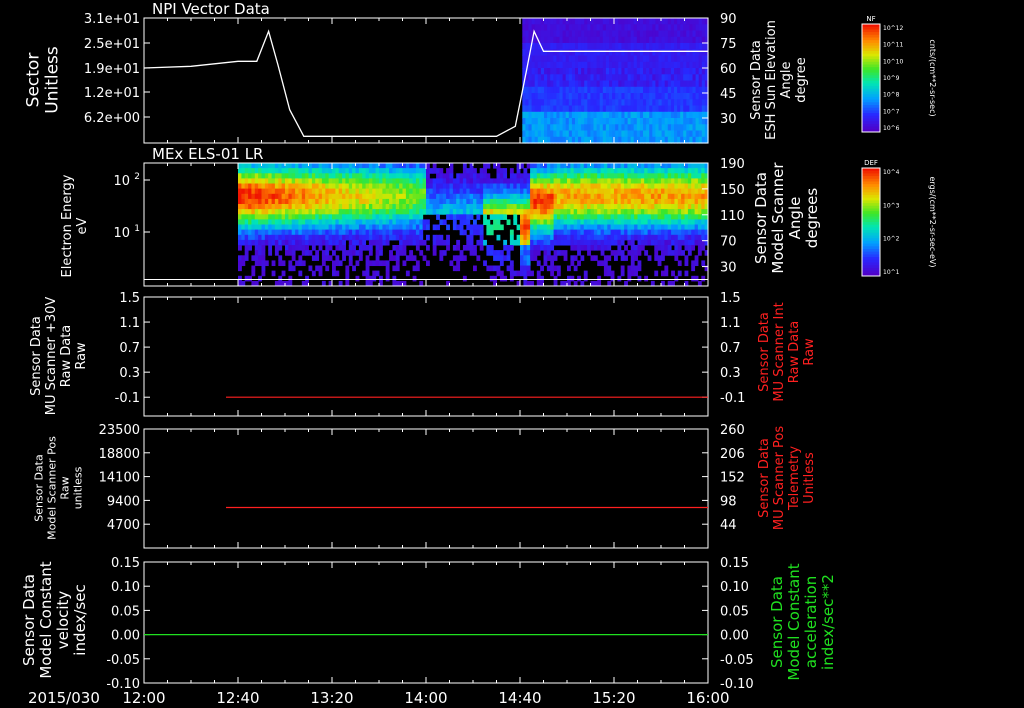 The width and height of the screenshot is (1024, 708). I want to click on colorbar-units-text: cnts/(cm**2-sr-sec), so click(932, 77).